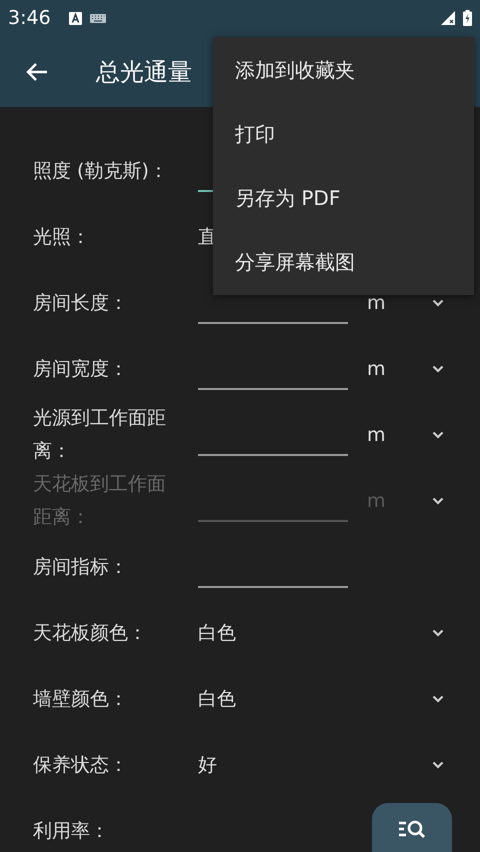 The image size is (480, 852). Describe the element at coordinates (448, 18) in the screenshot. I see `signal-icon` at that location.